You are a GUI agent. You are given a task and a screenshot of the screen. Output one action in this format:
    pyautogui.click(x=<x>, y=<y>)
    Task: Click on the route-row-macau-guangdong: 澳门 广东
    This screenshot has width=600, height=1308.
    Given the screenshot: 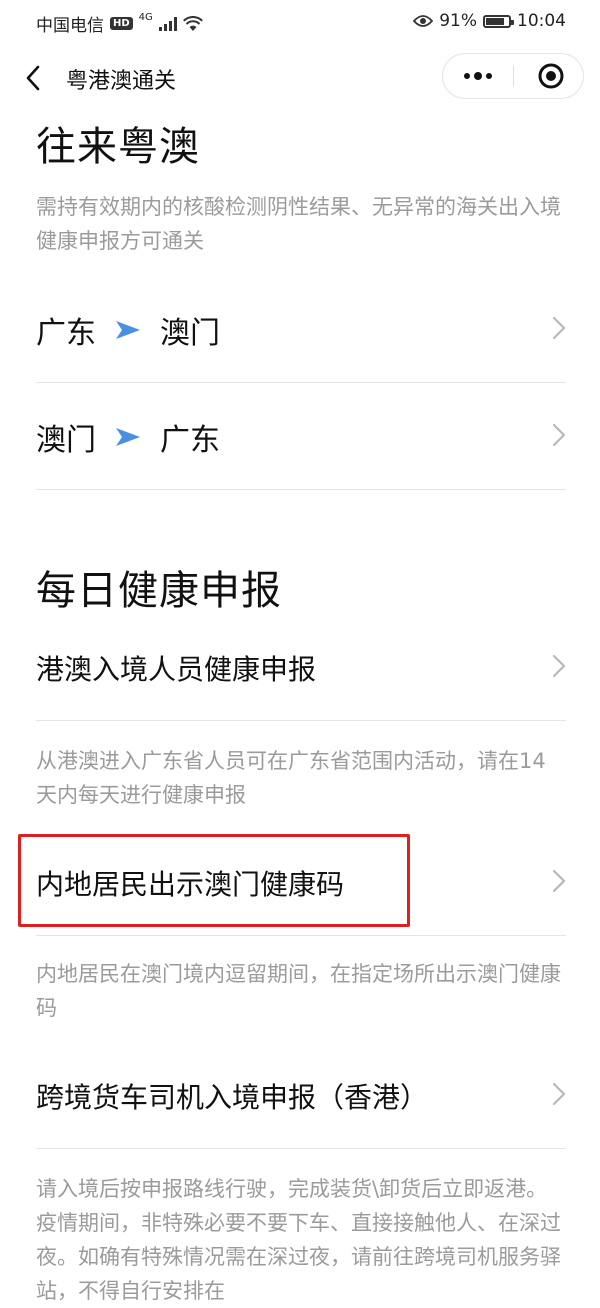 What is the action you would take?
    pyautogui.click(x=301, y=435)
    